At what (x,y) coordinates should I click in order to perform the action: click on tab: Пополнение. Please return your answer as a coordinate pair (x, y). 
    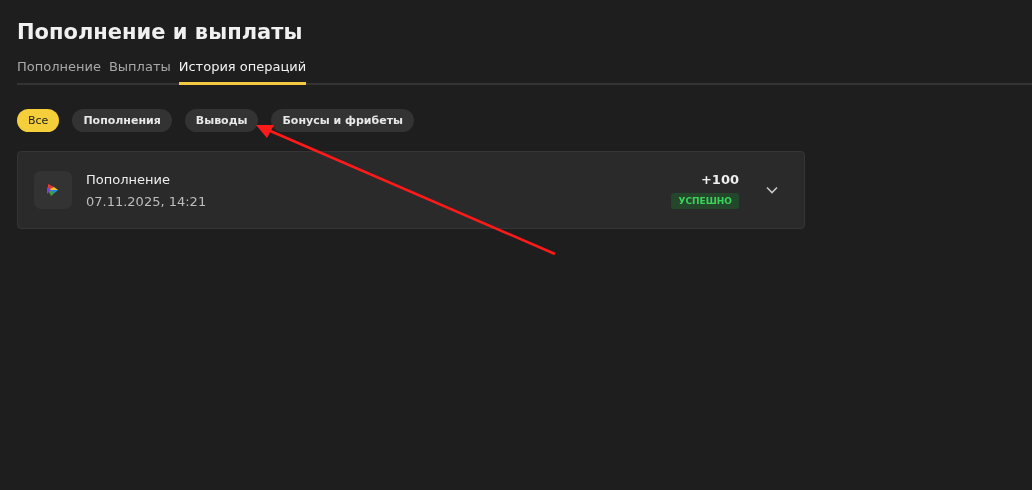
    Looking at the image, I should click on (59, 72).